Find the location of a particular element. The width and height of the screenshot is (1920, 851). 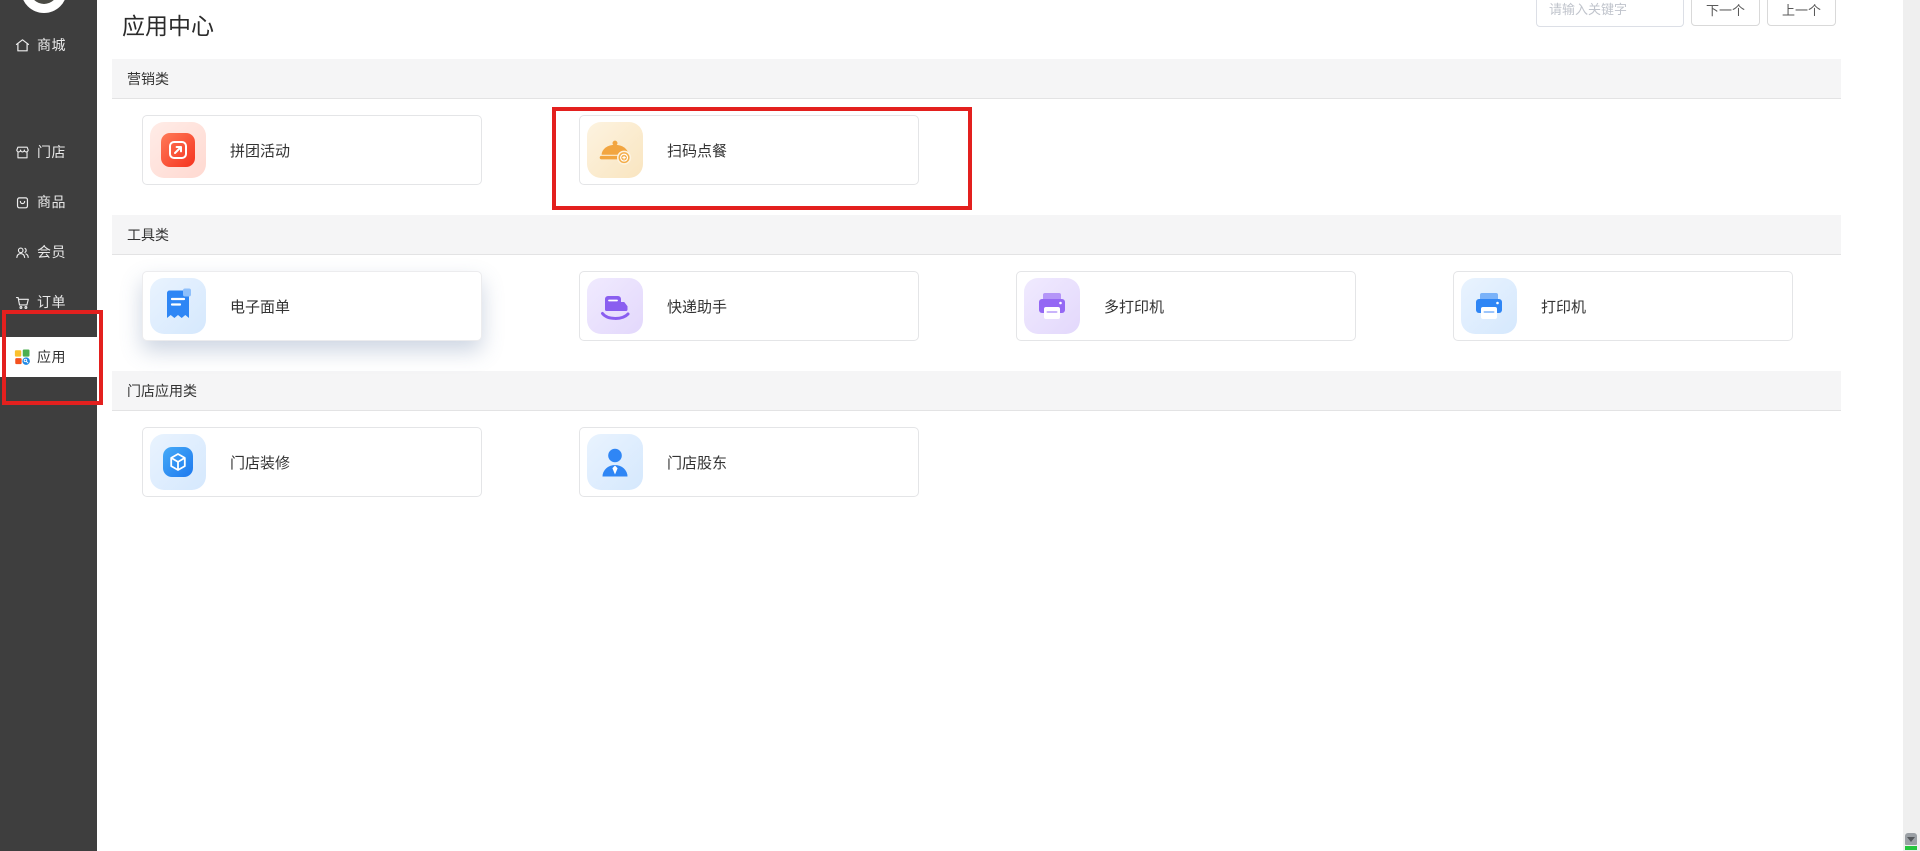

sidebar-item-label: 订单 is located at coordinates (51, 302).